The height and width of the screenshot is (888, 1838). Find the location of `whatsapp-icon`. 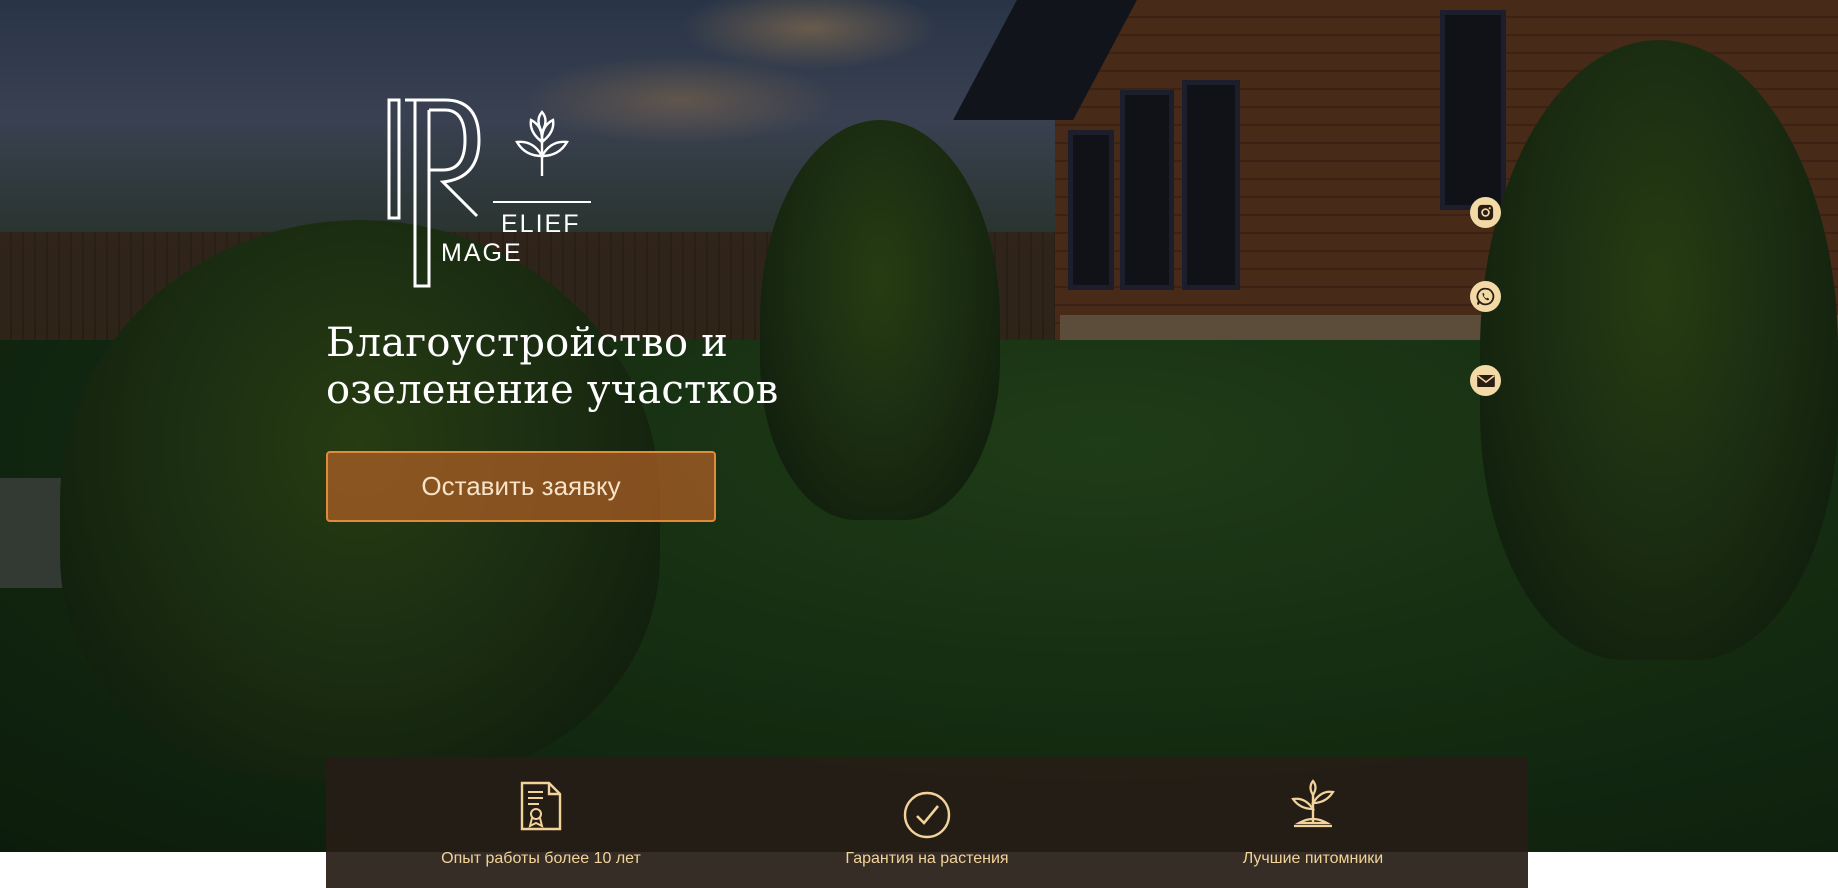

whatsapp-icon is located at coordinates (1485, 296).